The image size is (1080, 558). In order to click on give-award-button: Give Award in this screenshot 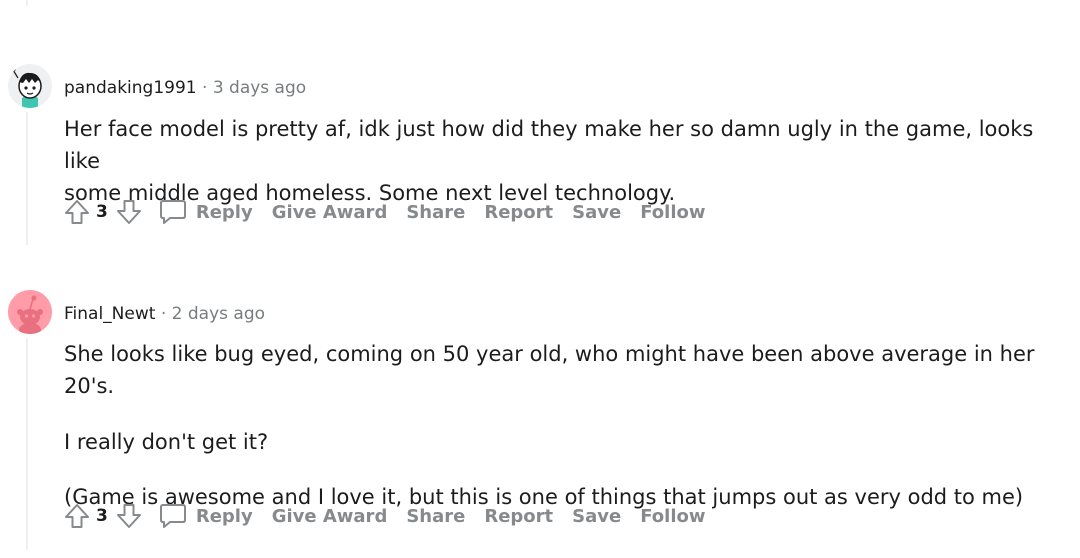, I will do `click(330, 516)`.